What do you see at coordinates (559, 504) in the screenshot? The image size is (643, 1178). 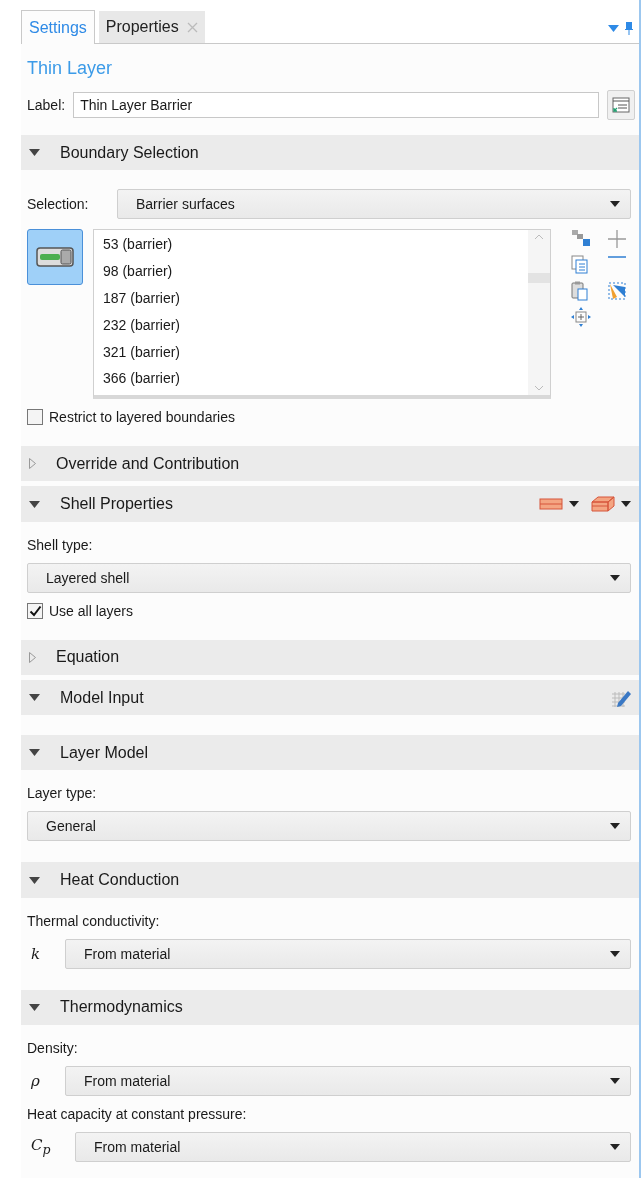 I see `layer-view-menu-button` at bounding box center [559, 504].